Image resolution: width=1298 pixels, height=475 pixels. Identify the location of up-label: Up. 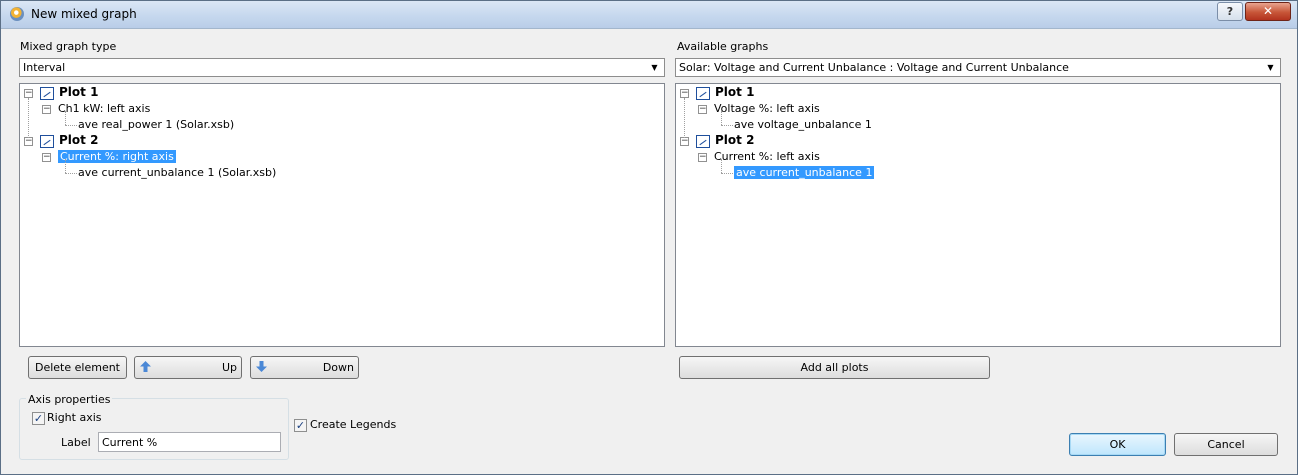
(229, 367).